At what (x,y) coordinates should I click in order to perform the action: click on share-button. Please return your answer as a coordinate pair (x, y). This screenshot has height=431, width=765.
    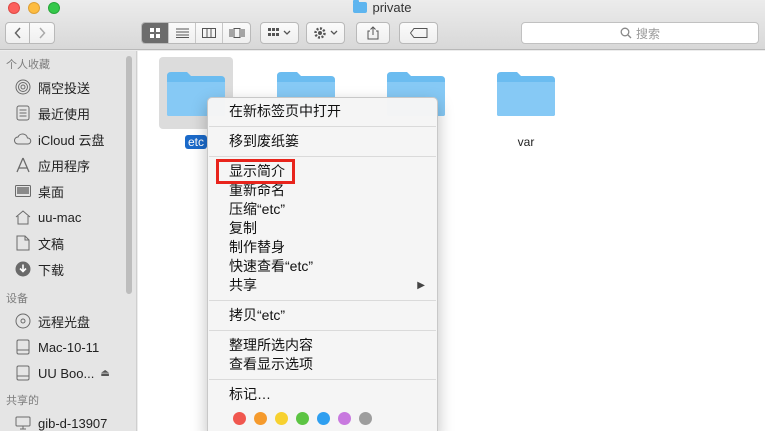
    Looking at the image, I should click on (373, 33).